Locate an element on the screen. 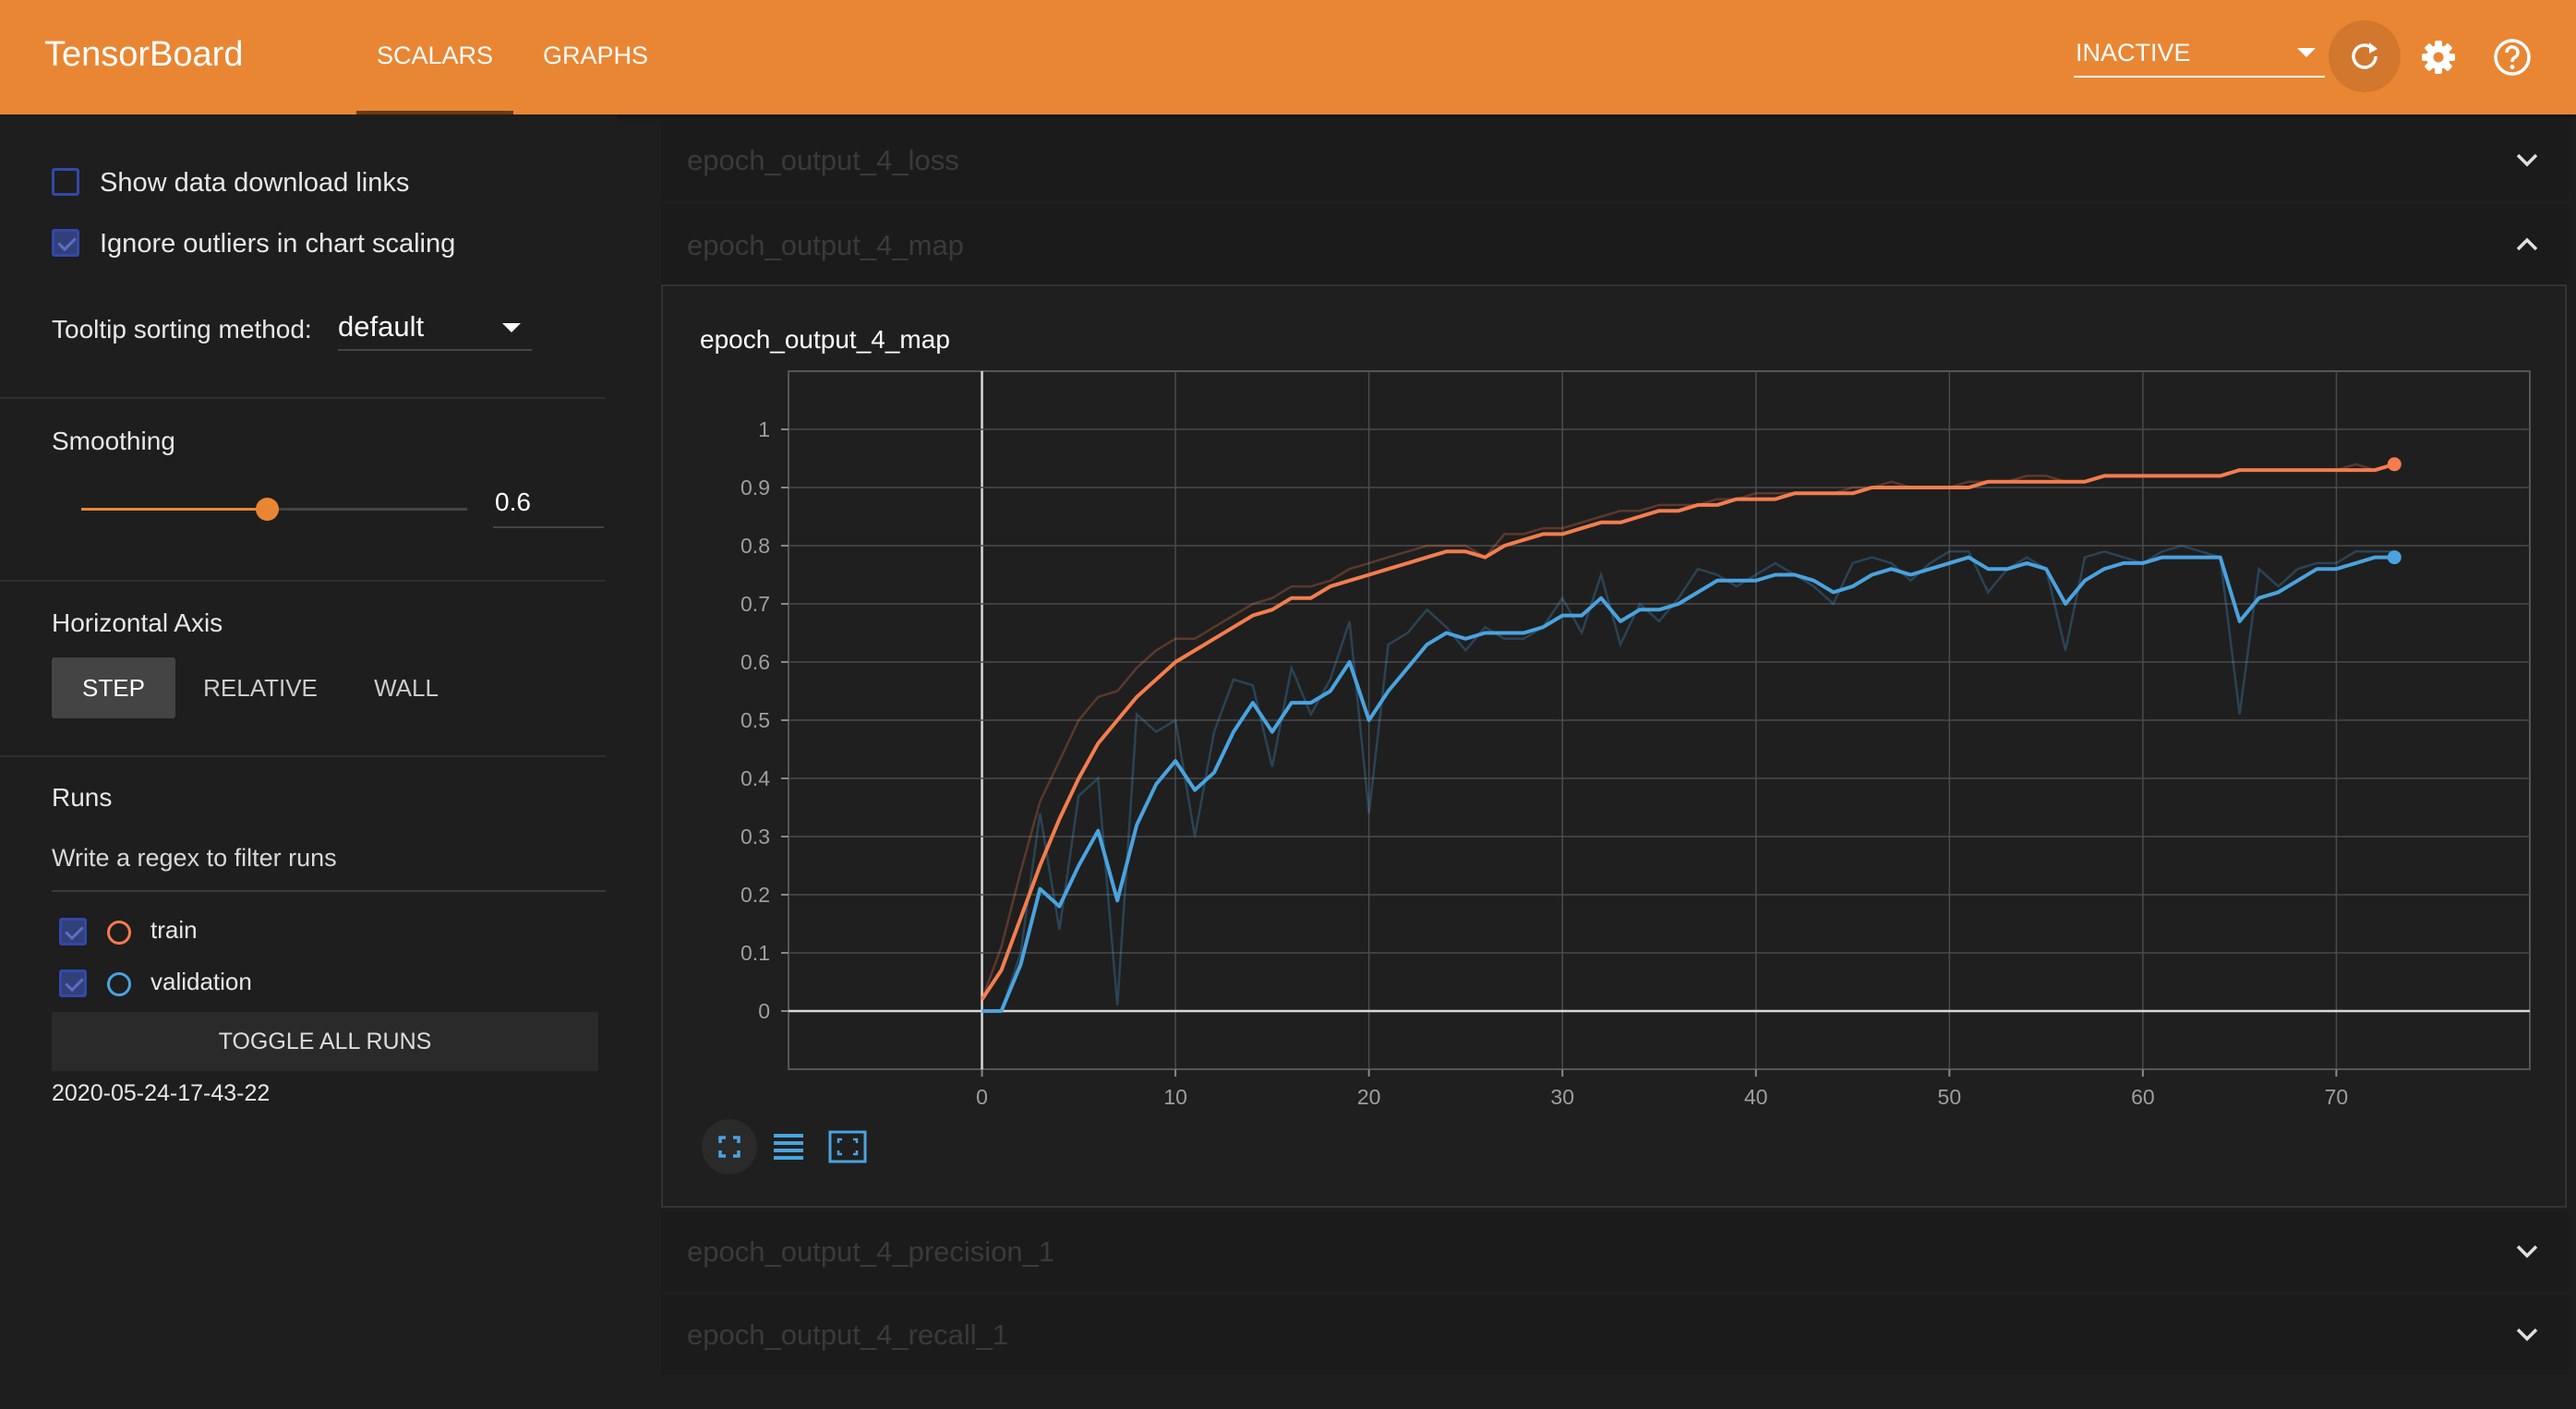 The height and width of the screenshot is (1409, 2576). section-epoch-output-4-recall-1: epoch_output_4_recall_1 is located at coordinates (1615, 1334).